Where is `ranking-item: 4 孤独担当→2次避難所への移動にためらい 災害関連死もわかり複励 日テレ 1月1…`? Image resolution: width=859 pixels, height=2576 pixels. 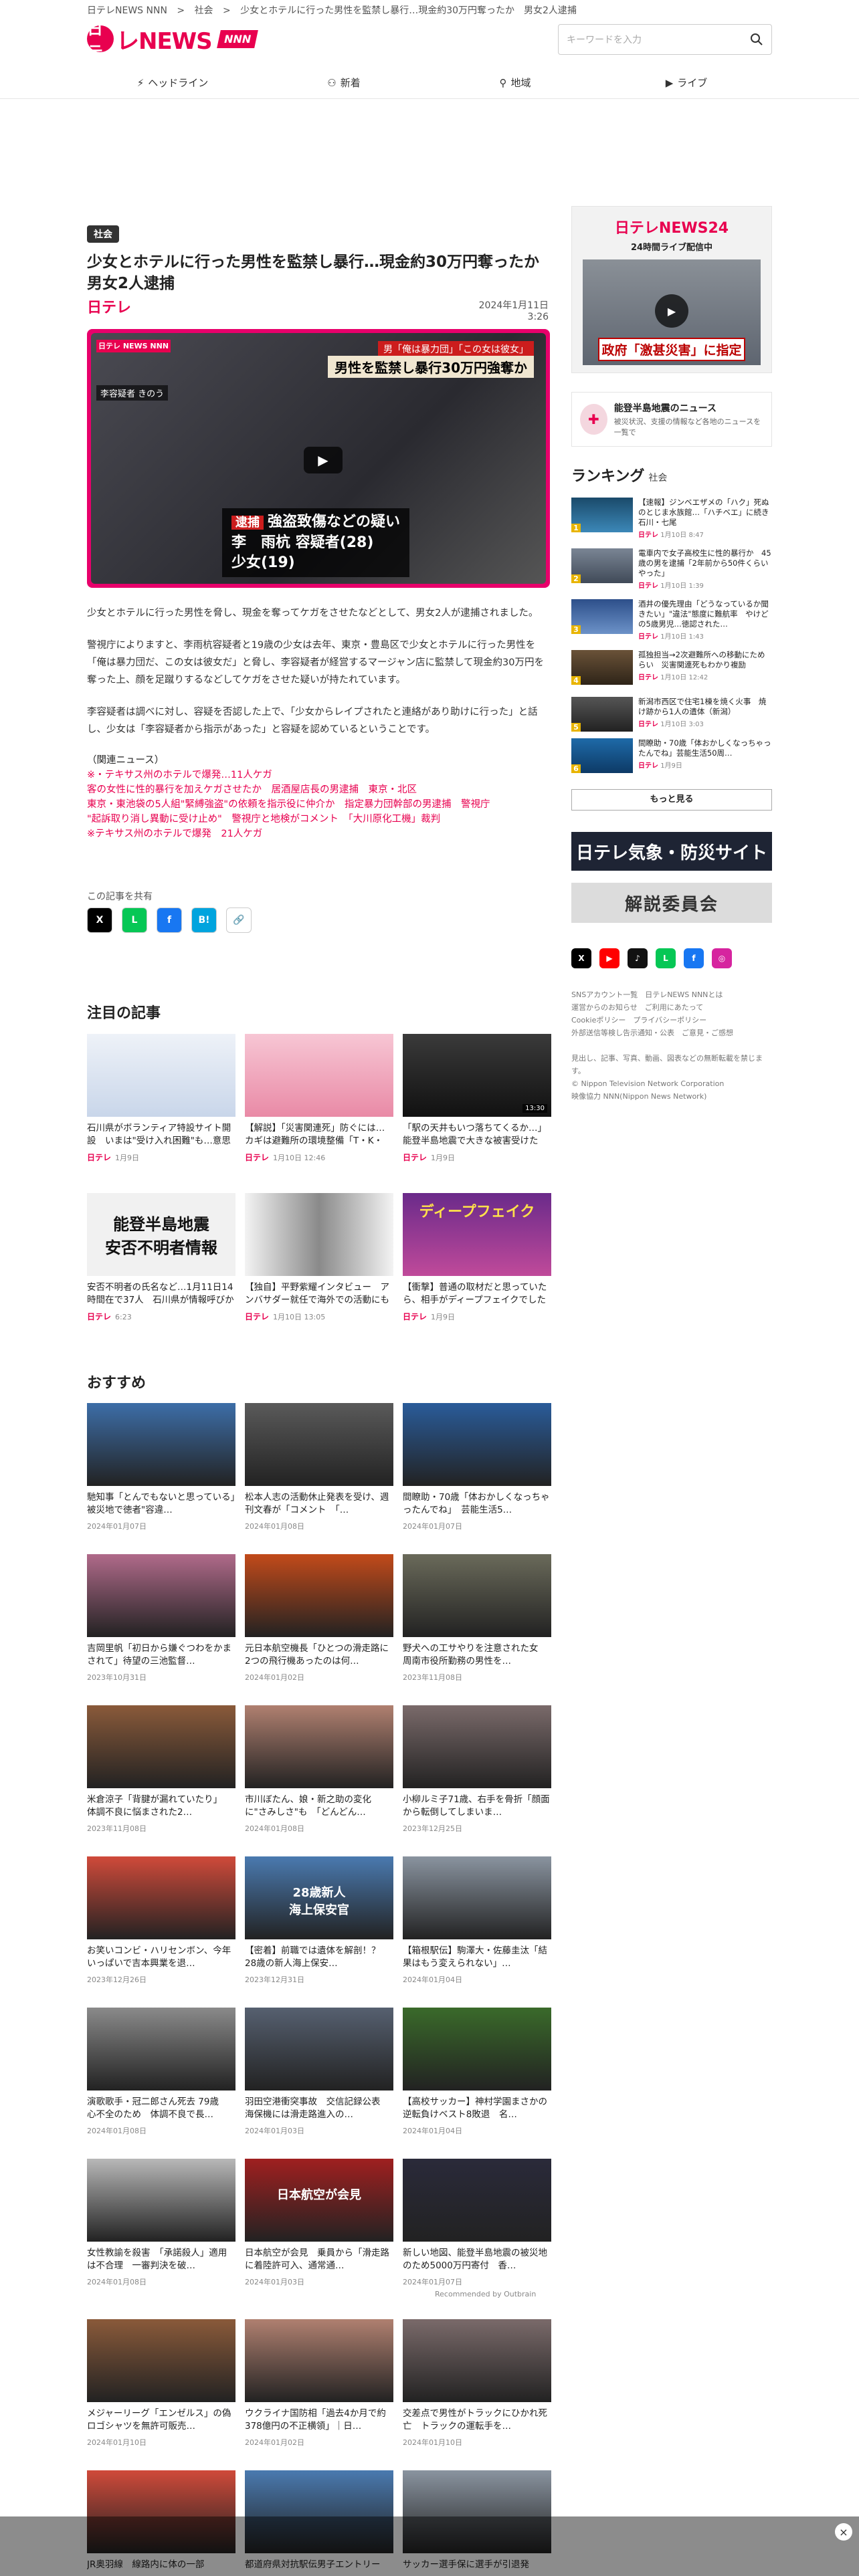 ranking-item: 4 孤独担当→2次避難所への移動にためらい 災害関連死もわかり複励 日テレ 1月1… is located at coordinates (671, 667).